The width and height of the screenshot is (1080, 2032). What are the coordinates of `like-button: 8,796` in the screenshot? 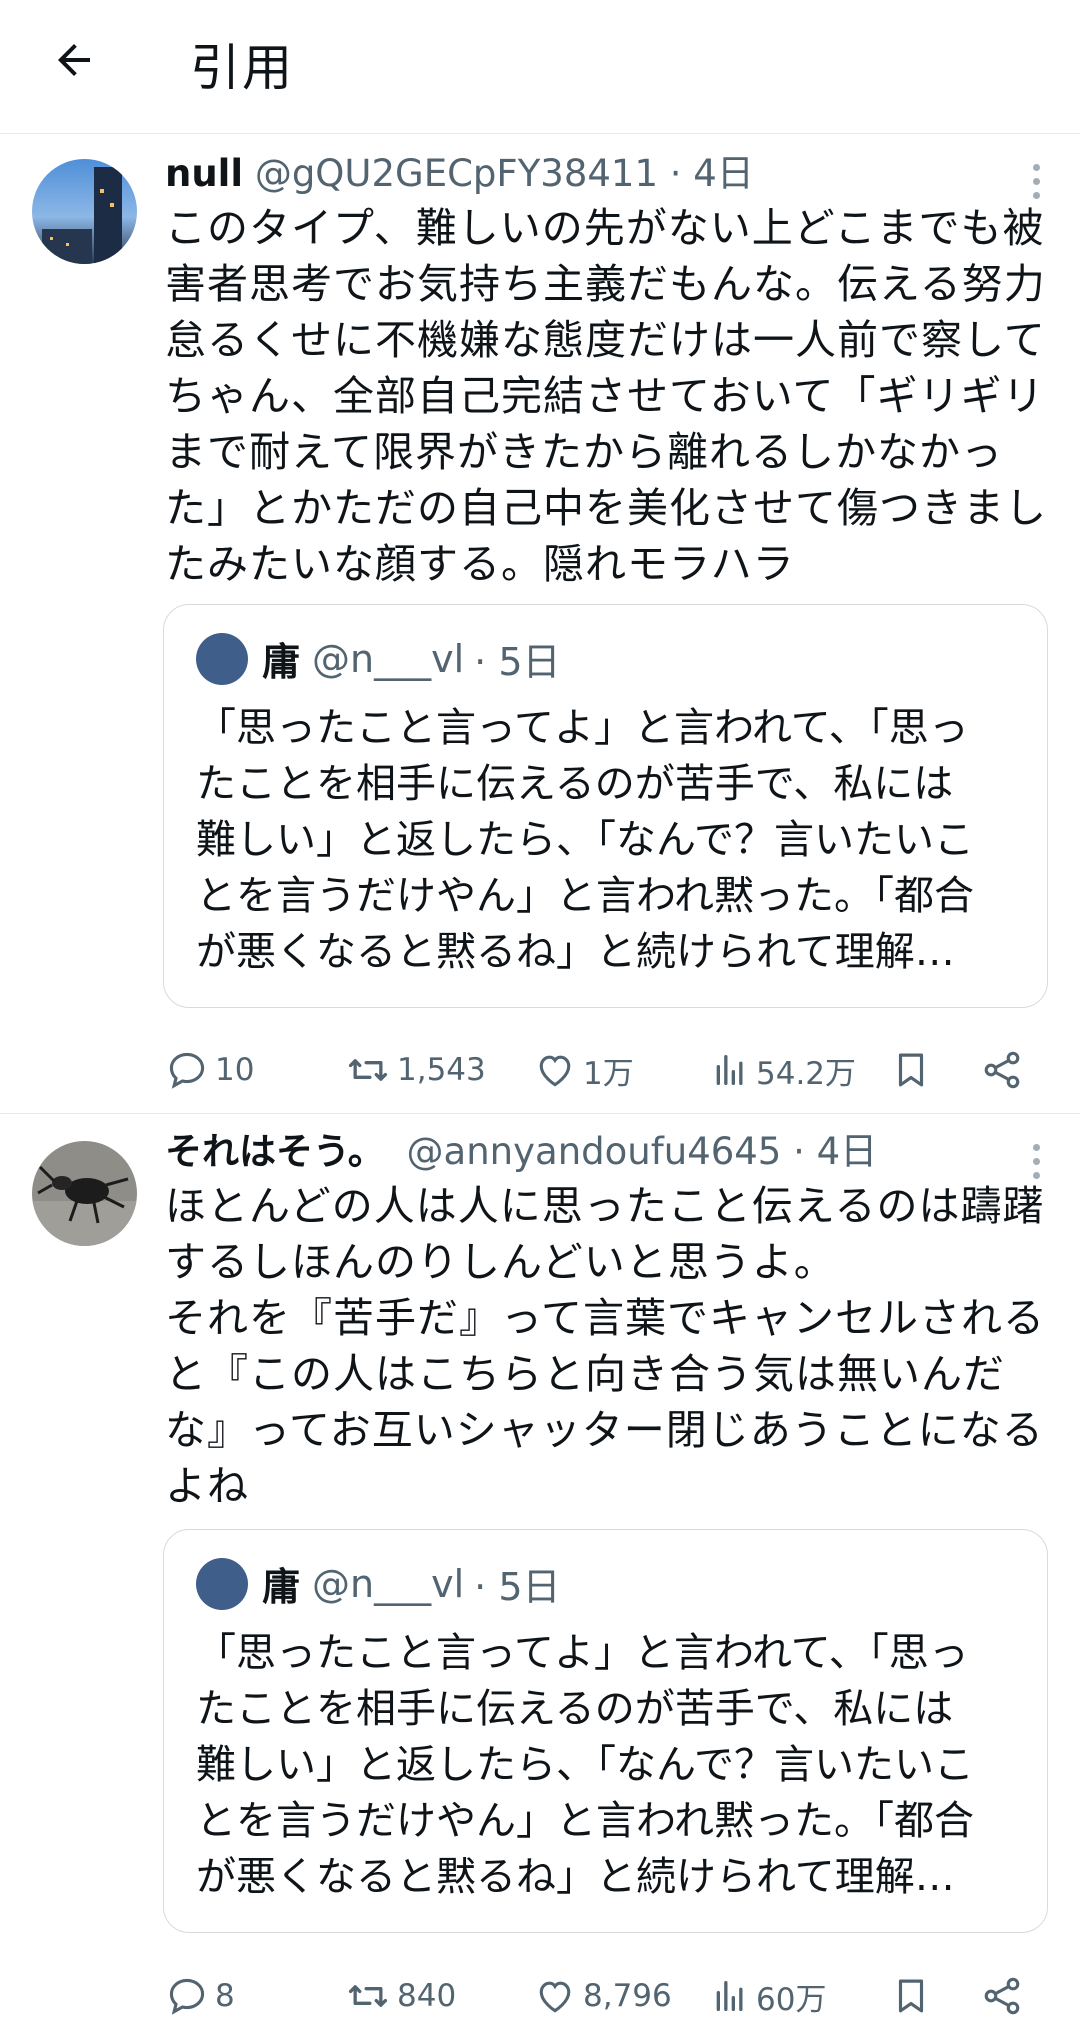 It's located at (602, 1996).